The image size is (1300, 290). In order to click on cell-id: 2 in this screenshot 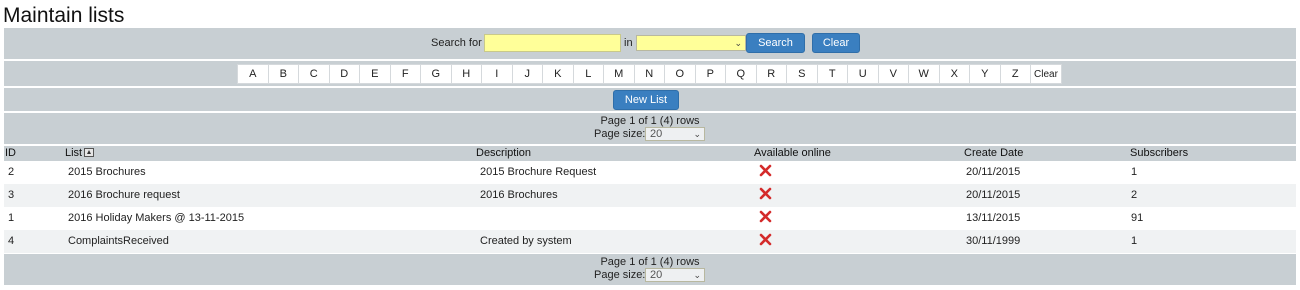, I will do `click(11, 172)`.